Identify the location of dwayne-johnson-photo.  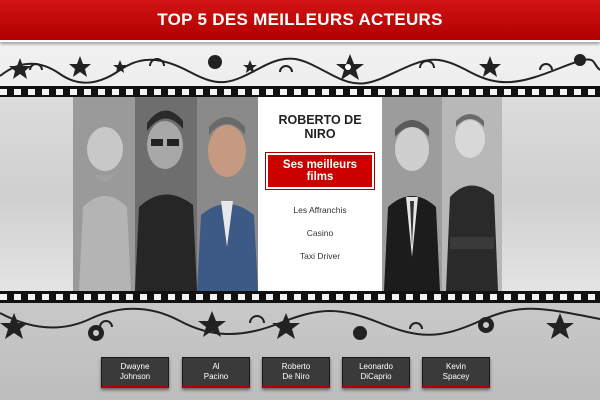
(104, 194).